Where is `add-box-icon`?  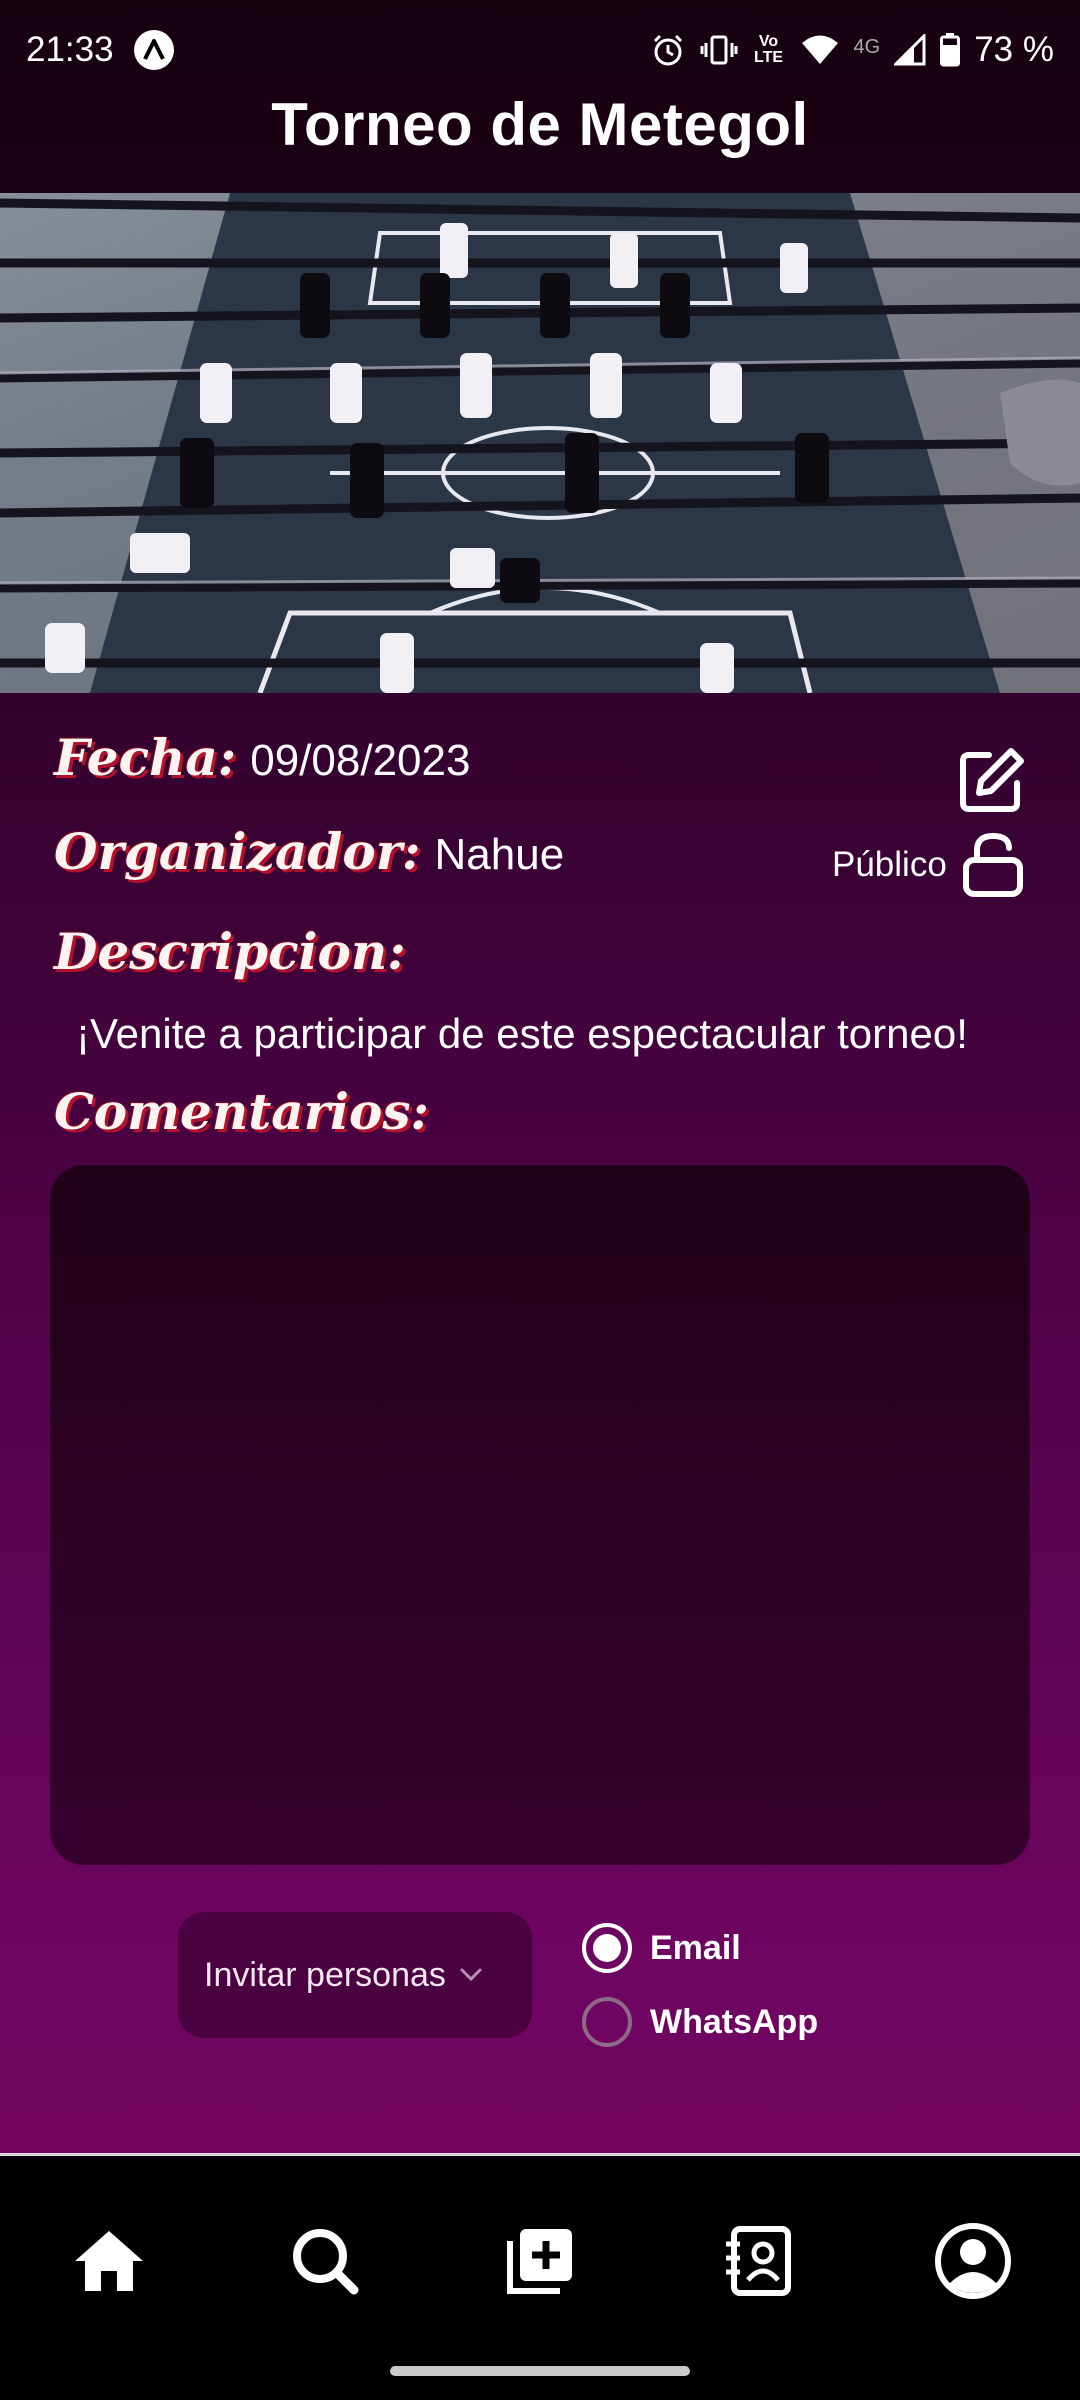
add-box-icon is located at coordinates (539, 2261).